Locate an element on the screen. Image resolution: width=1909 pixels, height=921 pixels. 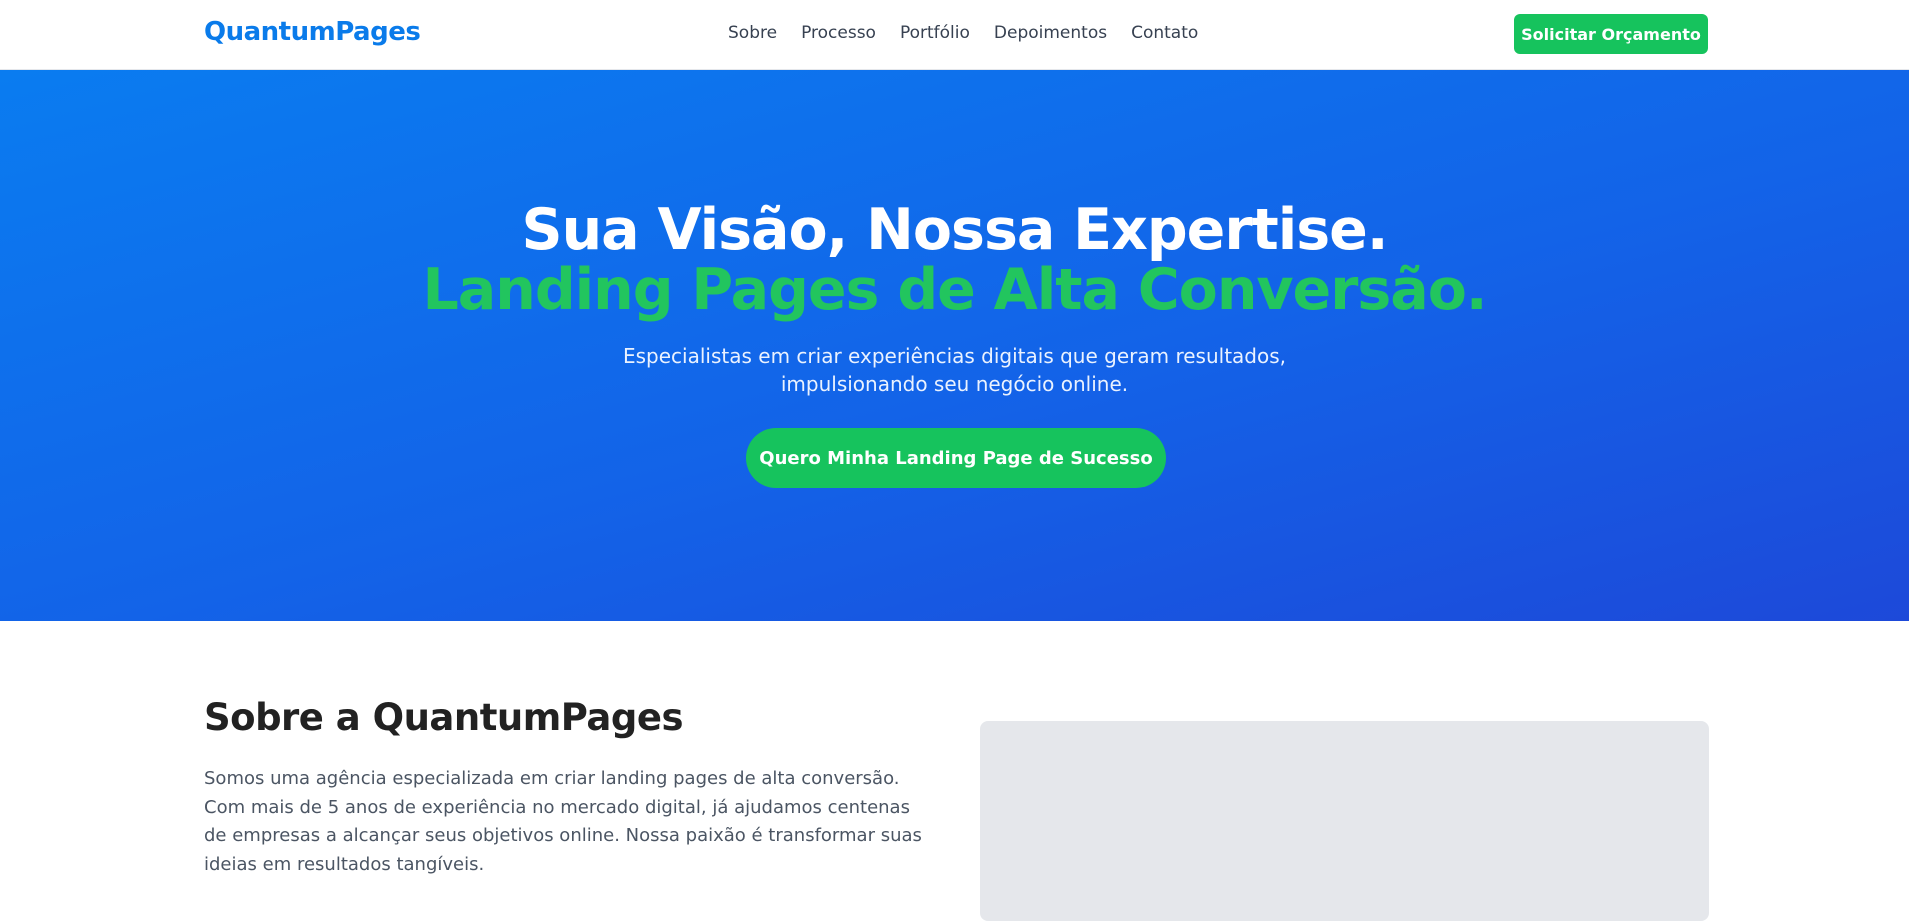
hero-title: Sua Visão, Nossa Expertise. is located at coordinates (955, 230).